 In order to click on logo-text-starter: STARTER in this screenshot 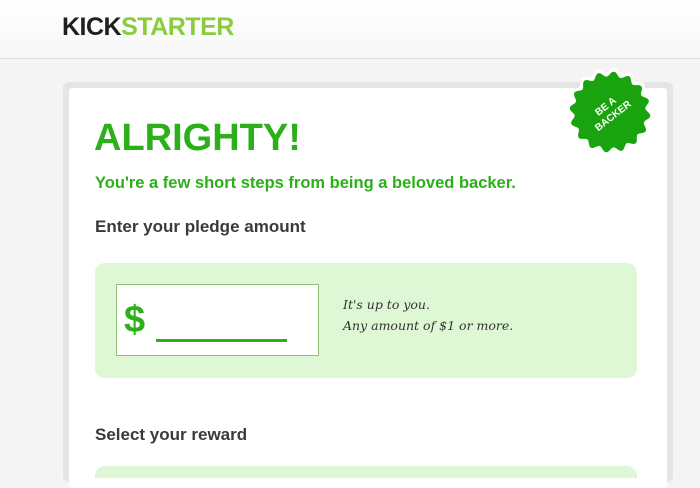, I will do `click(177, 27)`.